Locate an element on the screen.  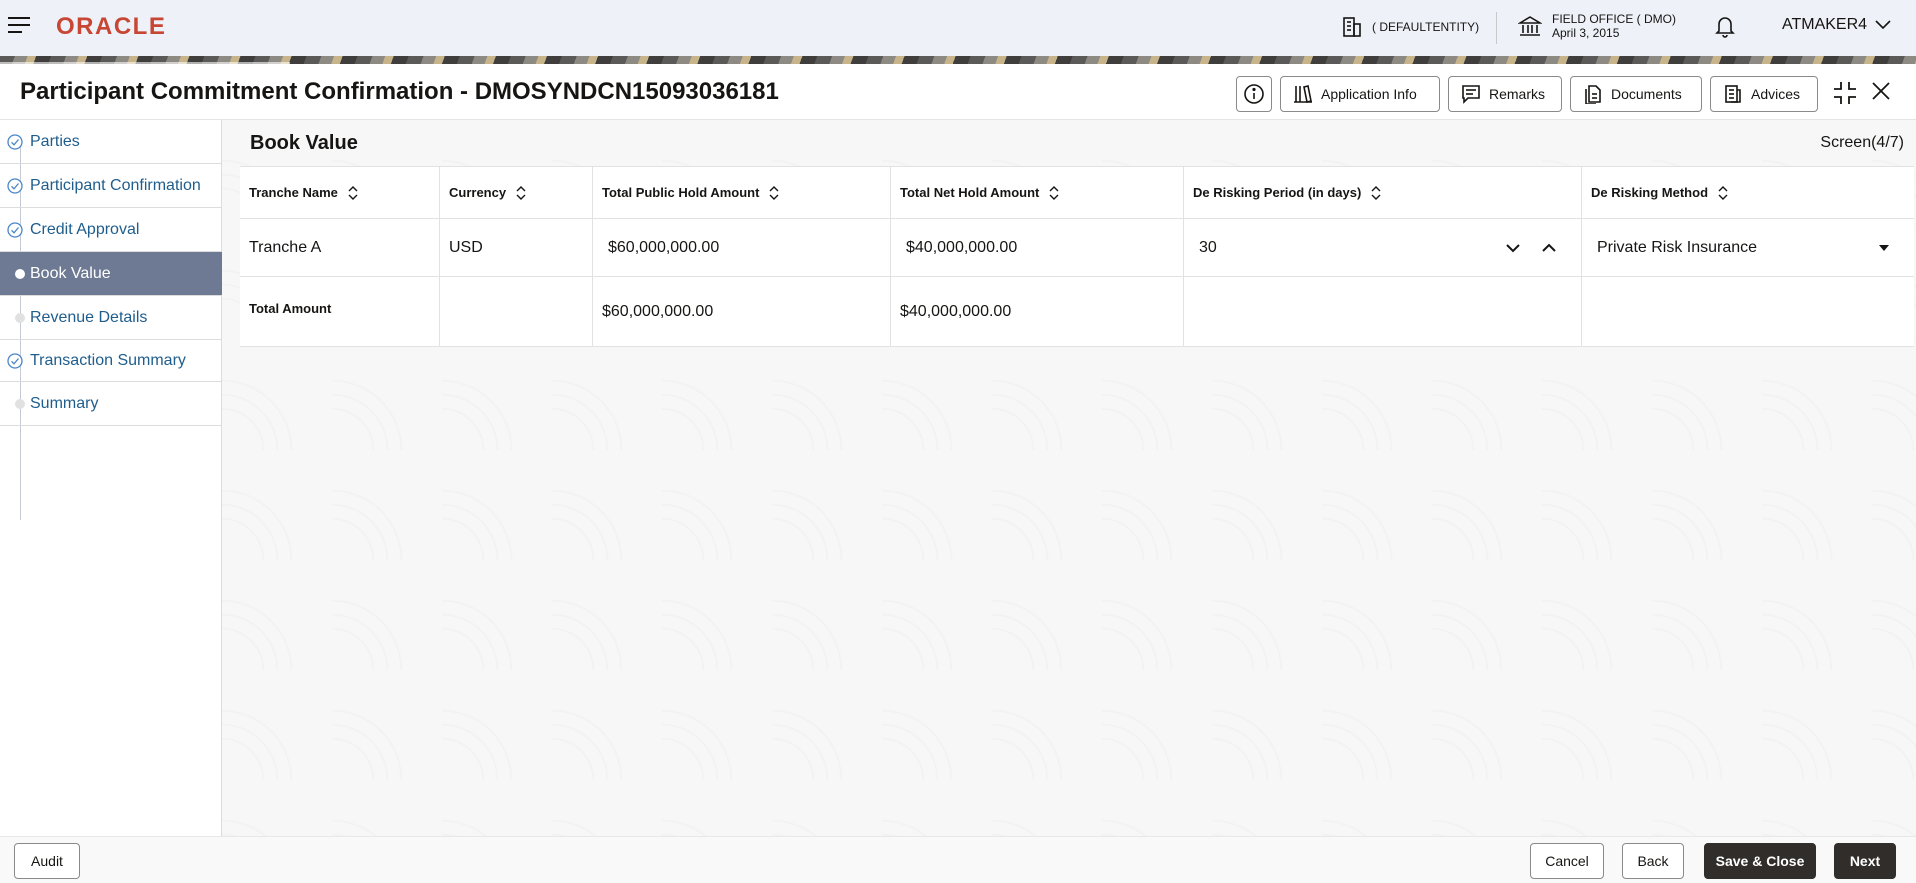
info-icon is located at coordinates (1254, 94).